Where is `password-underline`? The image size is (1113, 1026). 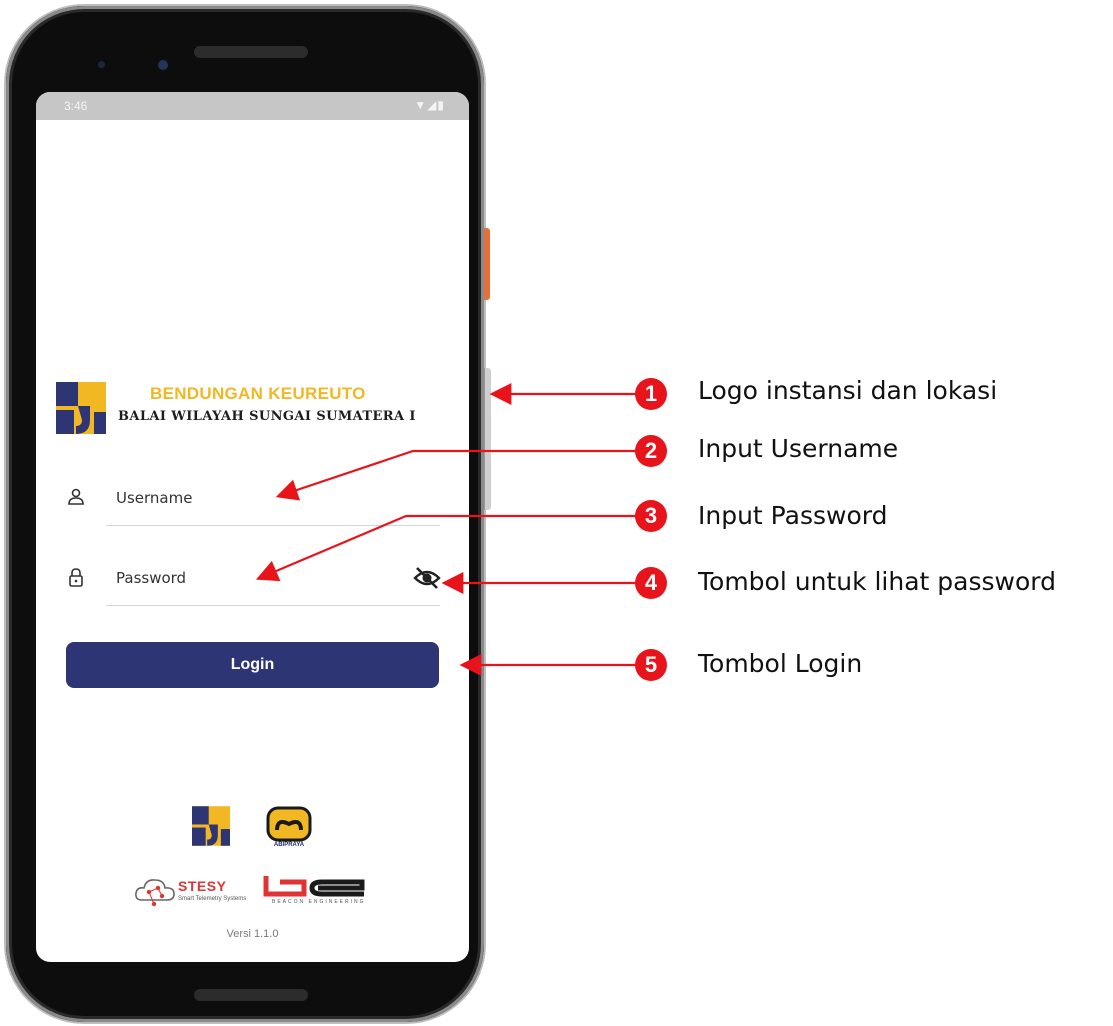
password-underline is located at coordinates (273, 605).